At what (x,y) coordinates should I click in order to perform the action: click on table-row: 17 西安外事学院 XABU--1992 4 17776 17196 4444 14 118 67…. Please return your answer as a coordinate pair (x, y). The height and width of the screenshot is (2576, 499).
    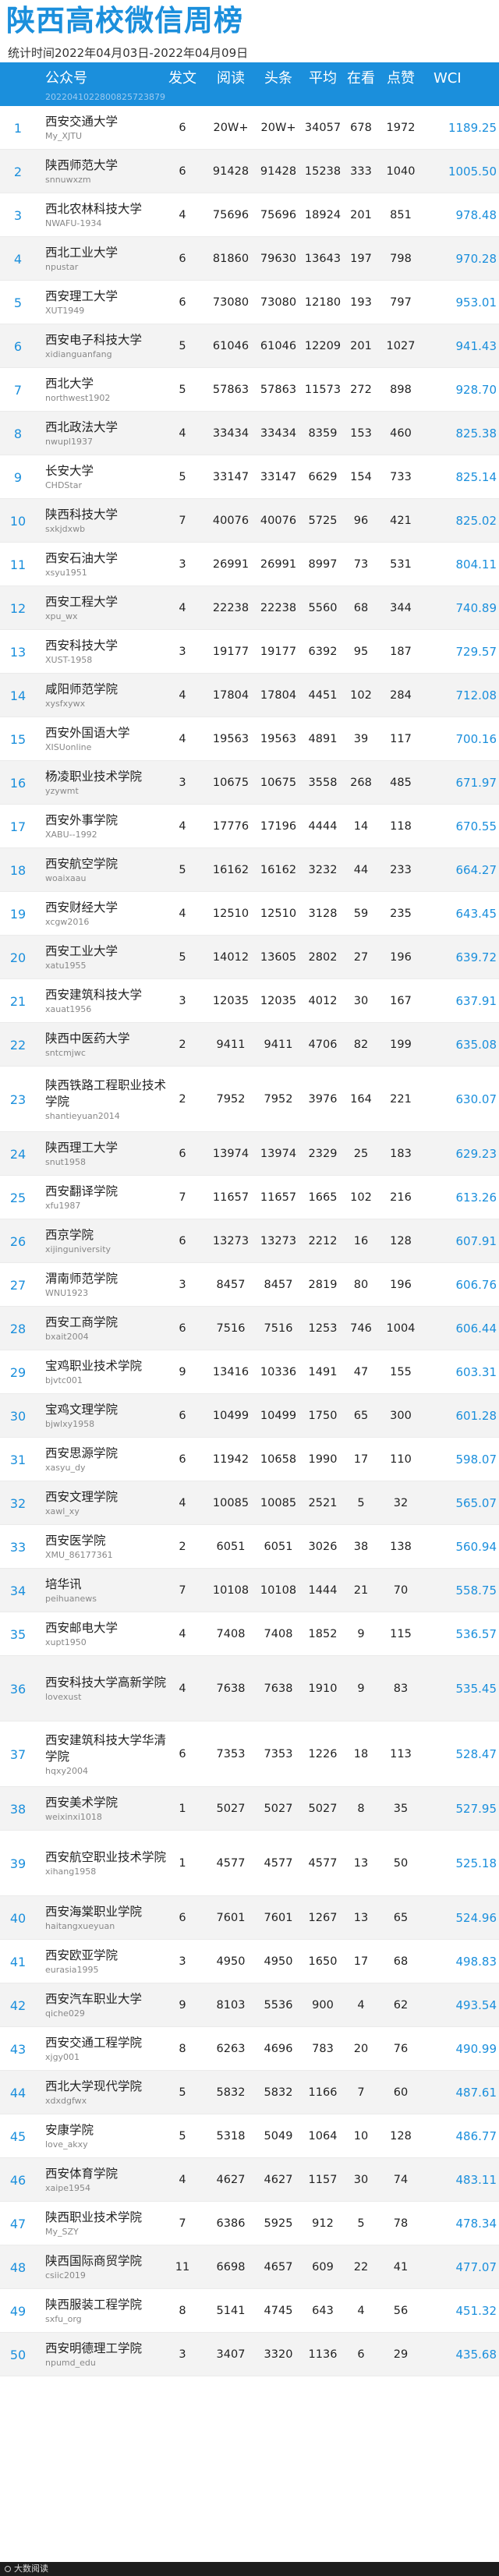
    Looking at the image, I should click on (249, 826).